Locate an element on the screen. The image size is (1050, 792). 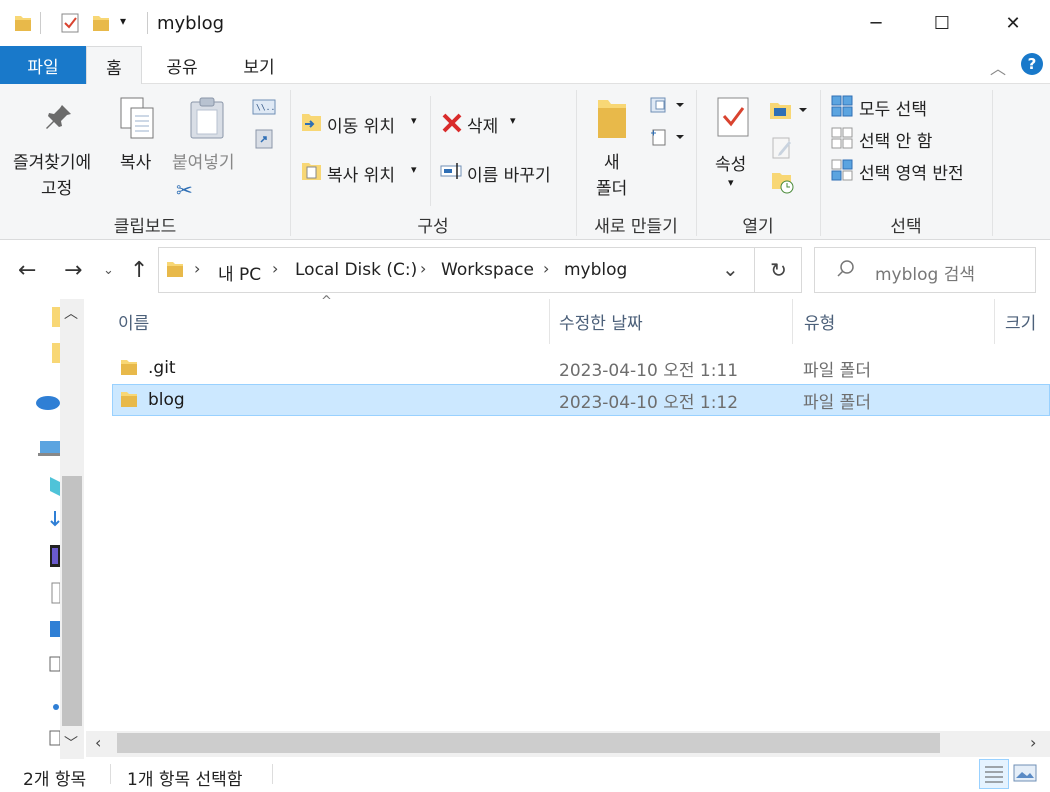
column-header-name: 이름 is located at coordinates (133, 321).